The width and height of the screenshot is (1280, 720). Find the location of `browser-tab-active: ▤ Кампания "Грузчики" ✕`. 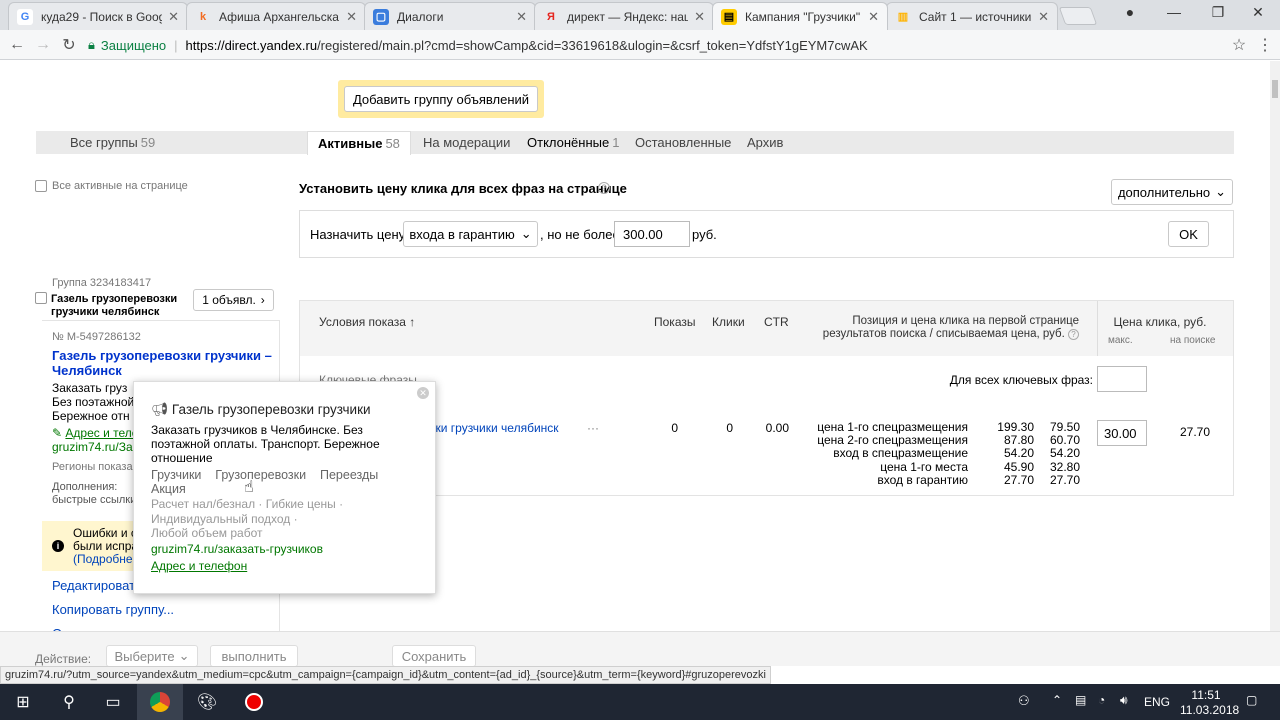

browser-tab-active: ▤ Кампания "Грузчики" ✕ is located at coordinates (800, 16).